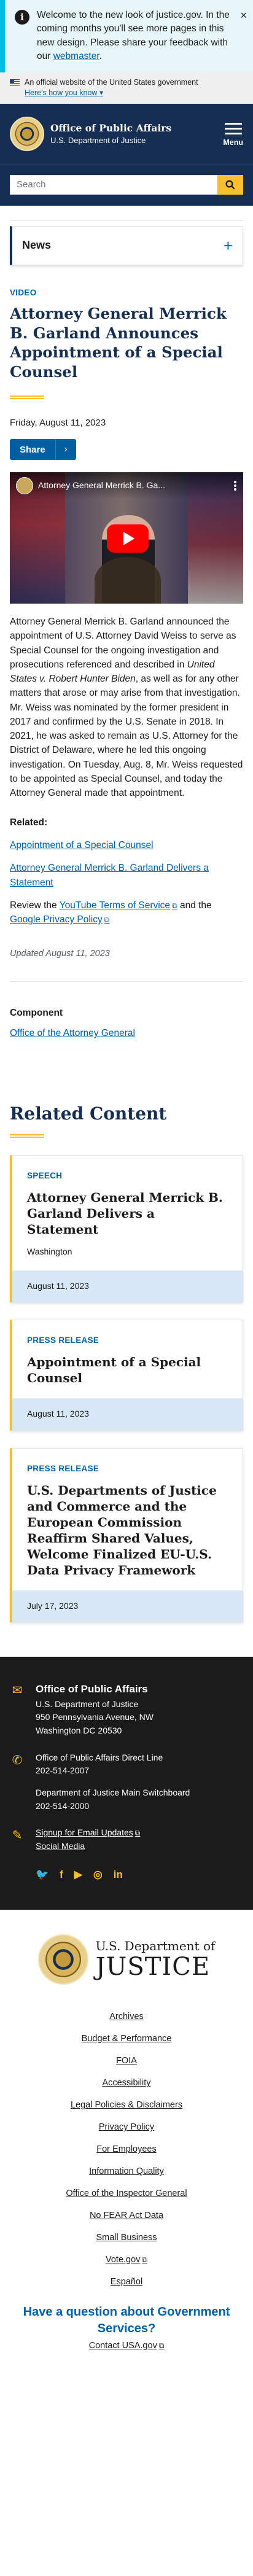  What do you see at coordinates (29, 822) in the screenshot?
I see `related-heading: Related:` at bounding box center [29, 822].